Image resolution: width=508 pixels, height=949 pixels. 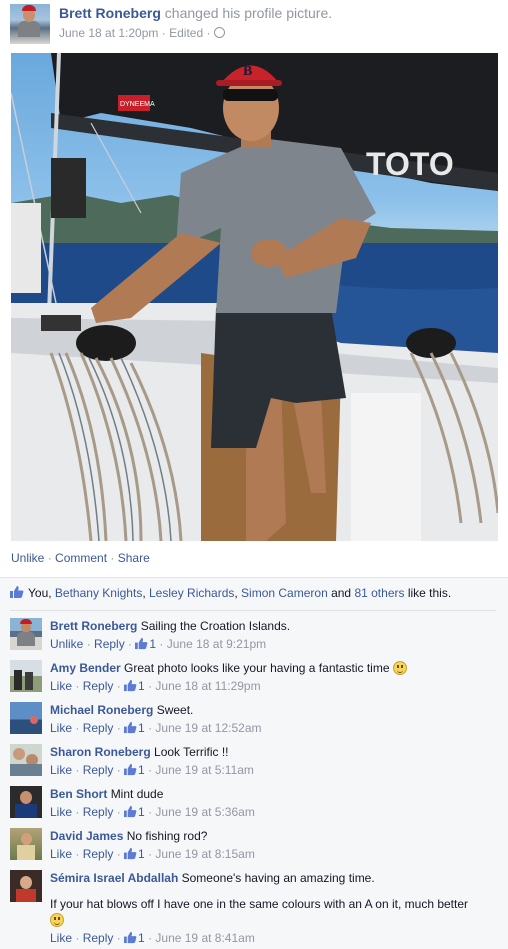 I want to click on smiley-emoji-icon, so click(x=399, y=668).